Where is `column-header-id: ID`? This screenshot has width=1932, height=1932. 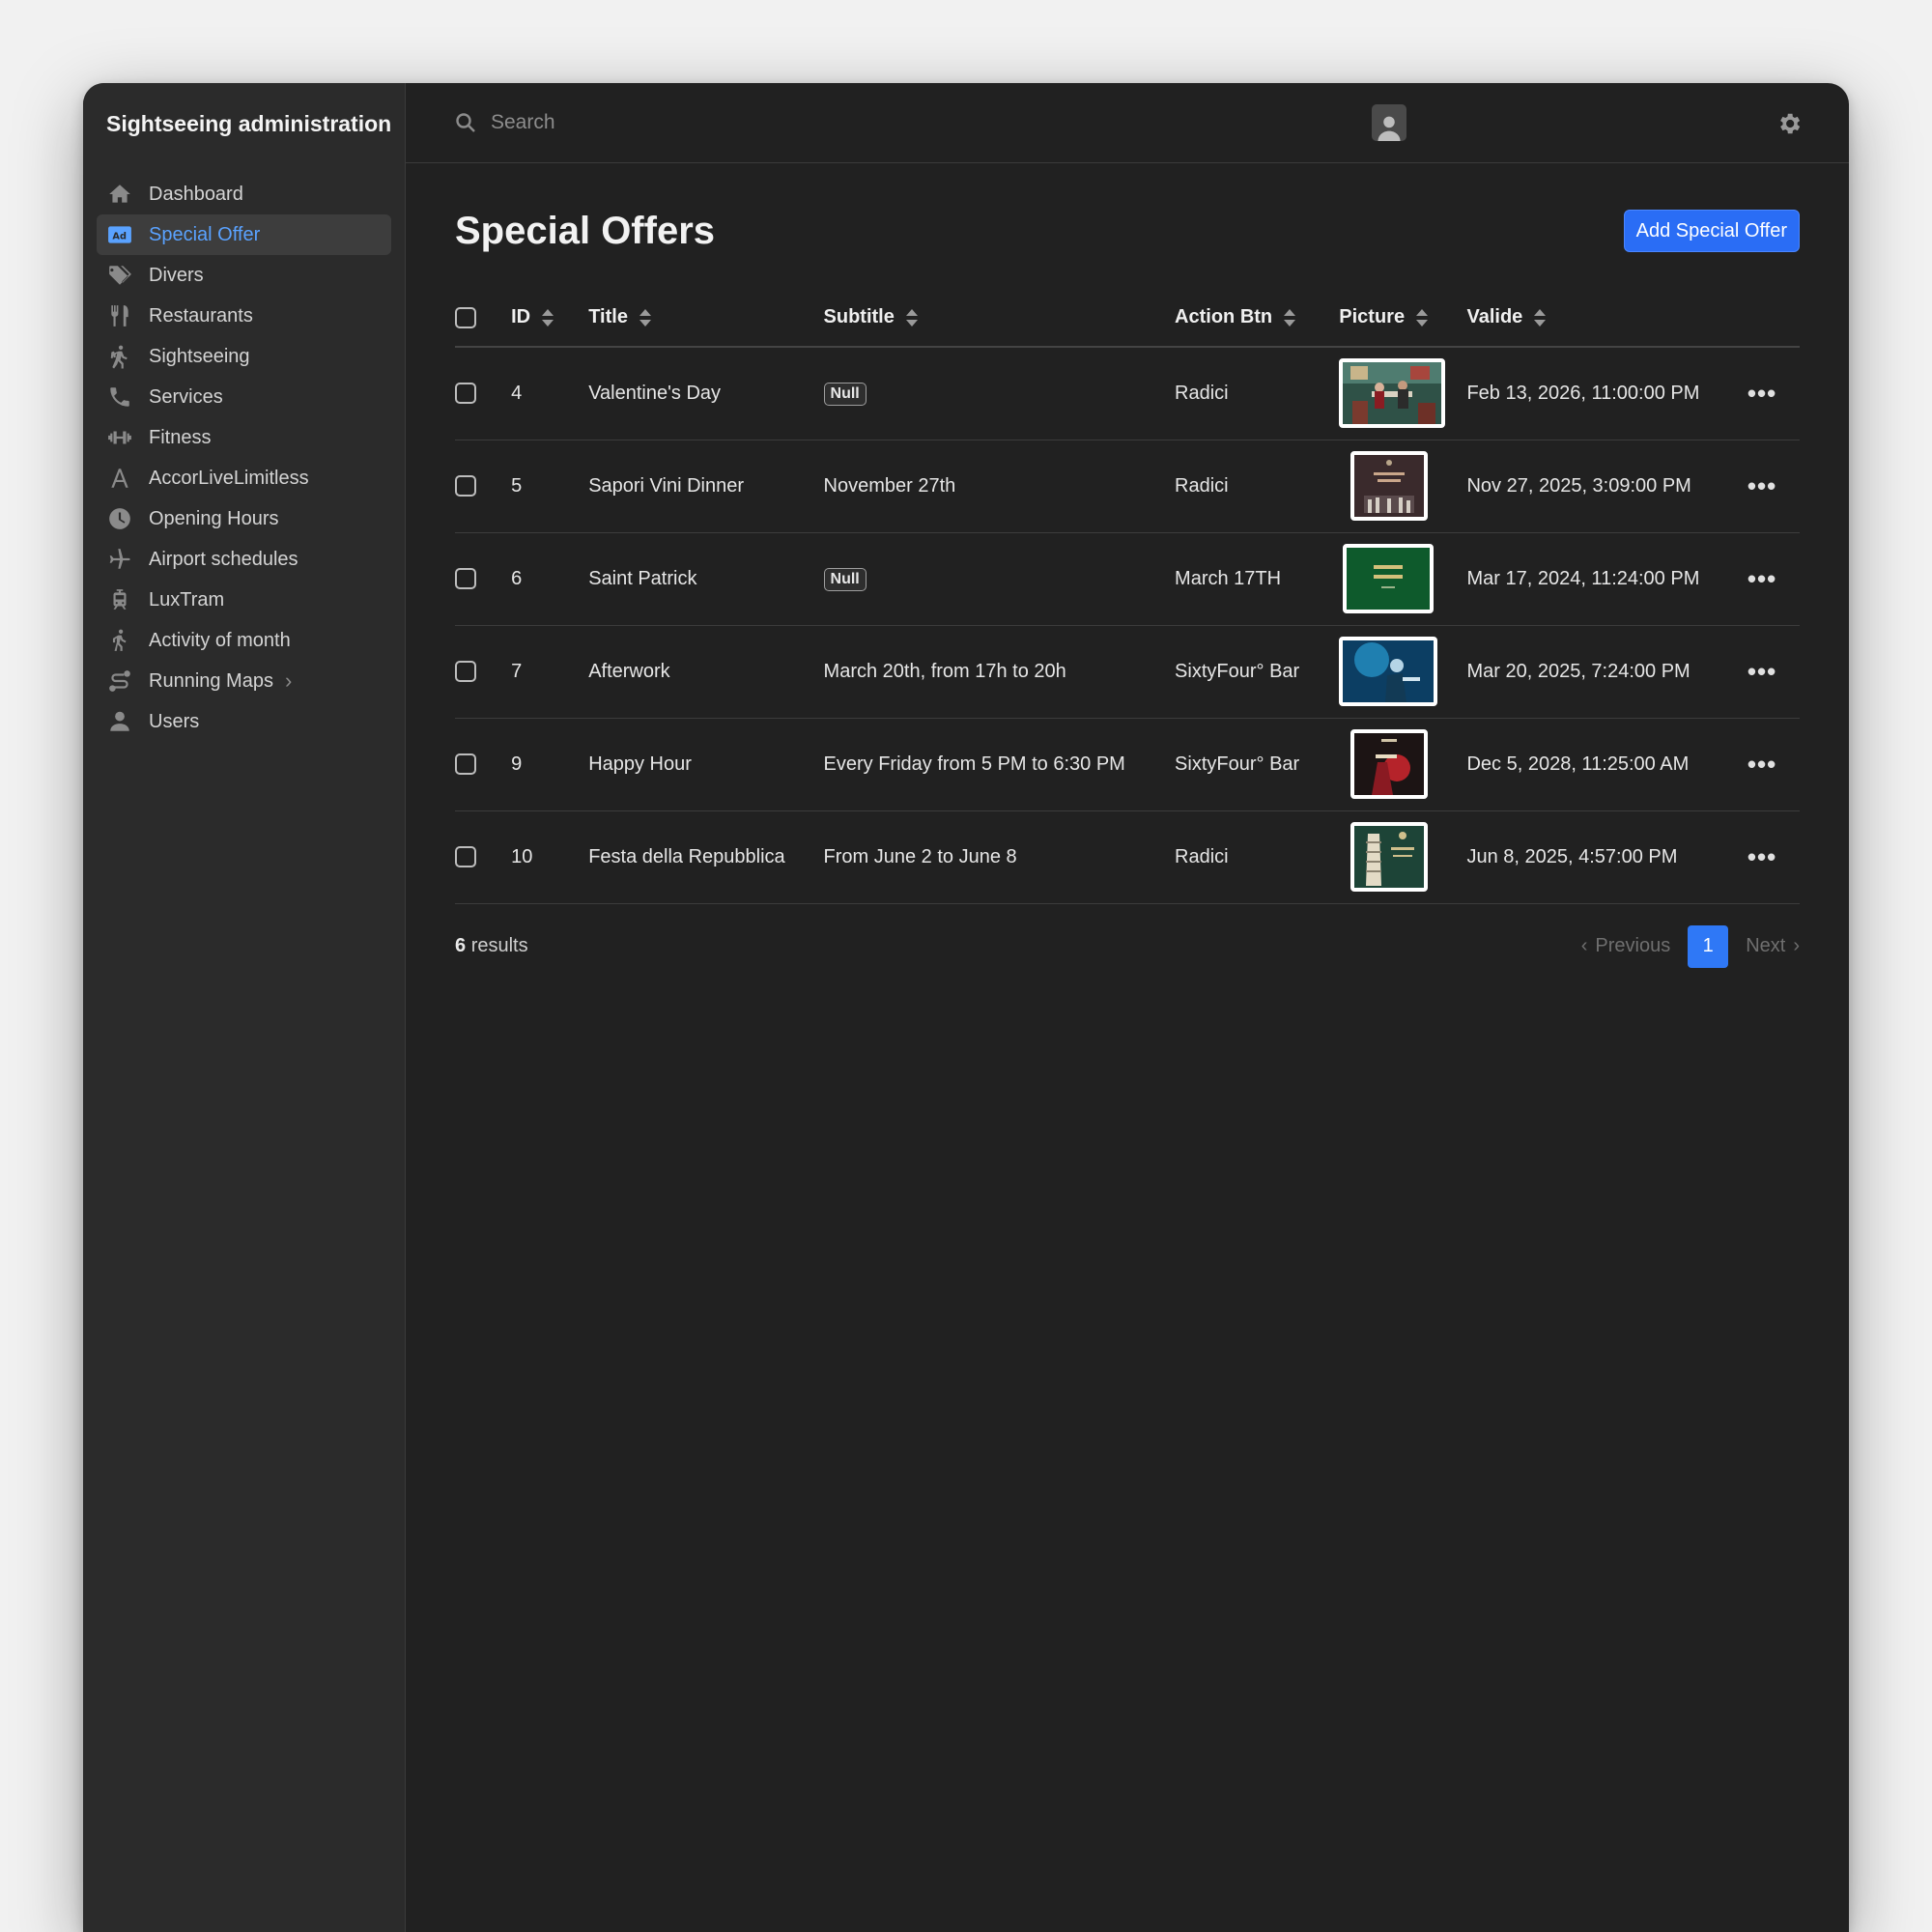
column-header-id: ID is located at coordinates (549, 318).